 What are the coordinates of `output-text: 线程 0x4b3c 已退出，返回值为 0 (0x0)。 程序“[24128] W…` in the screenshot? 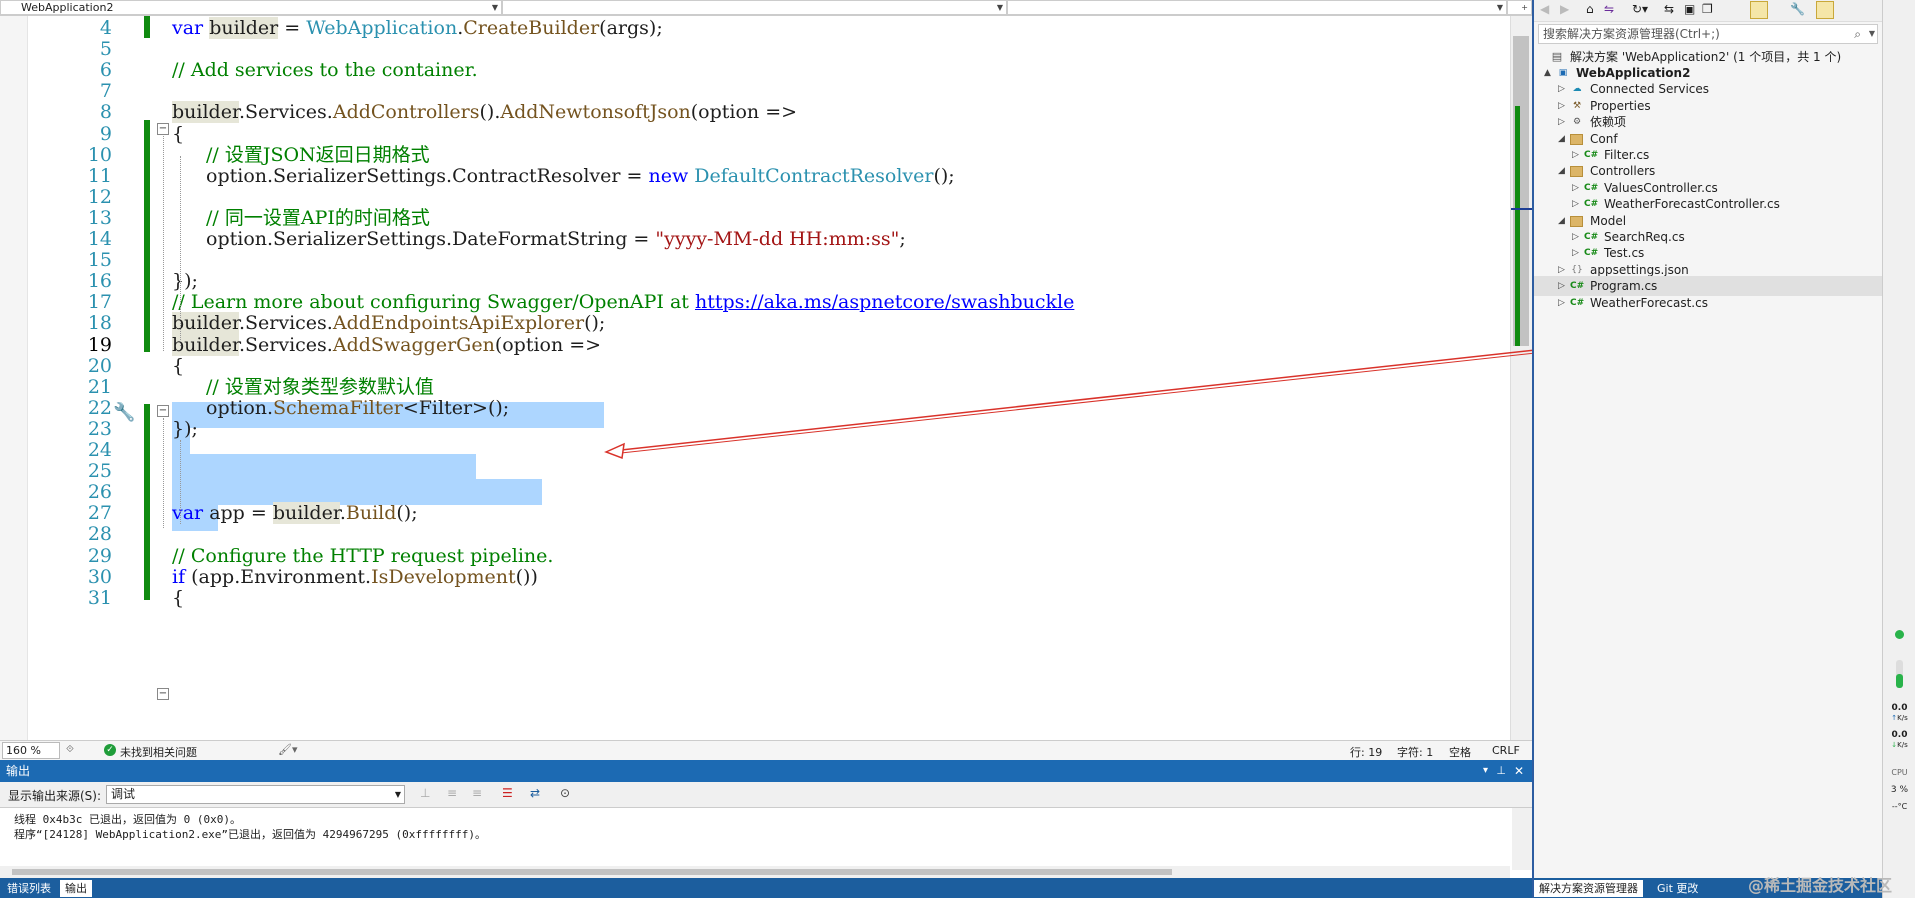 It's located at (755, 838).